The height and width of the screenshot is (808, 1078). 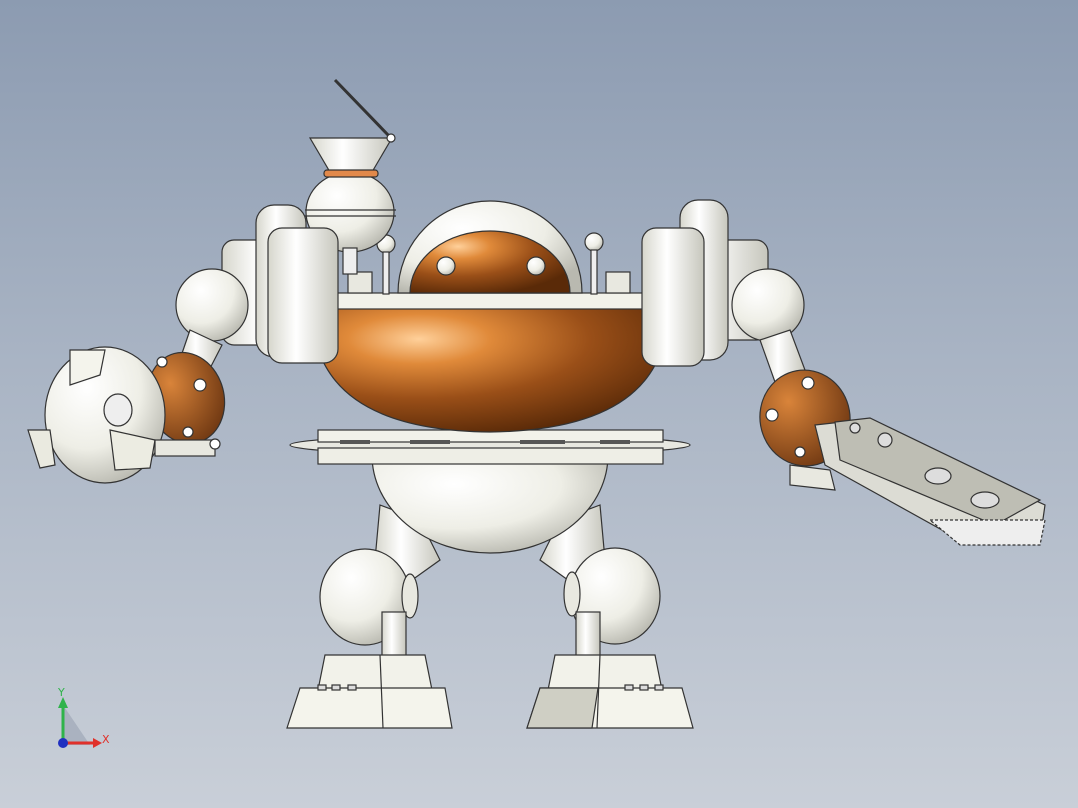 What do you see at coordinates (61, 692) in the screenshot?
I see `y-axis-label: Y` at bounding box center [61, 692].